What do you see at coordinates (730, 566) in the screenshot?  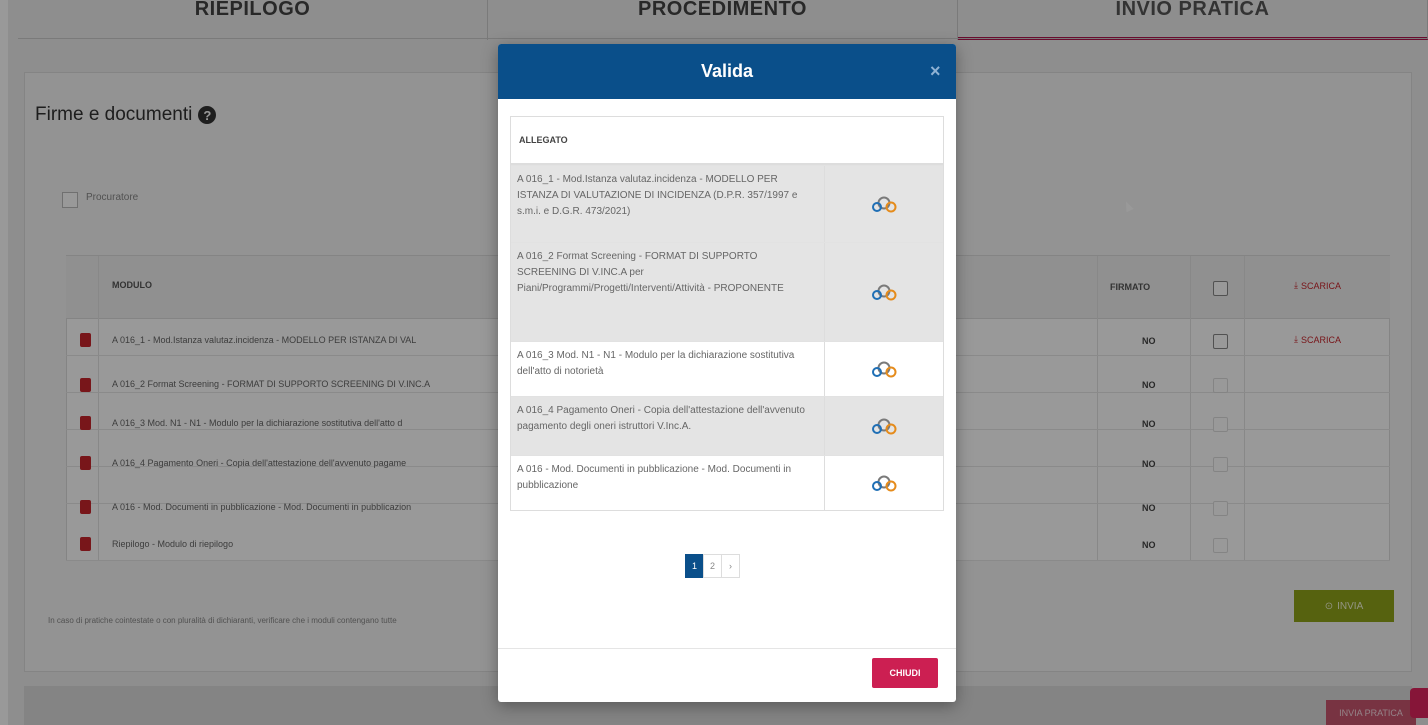 I see `next-page-button: ›` at bounding box center [730, 566].